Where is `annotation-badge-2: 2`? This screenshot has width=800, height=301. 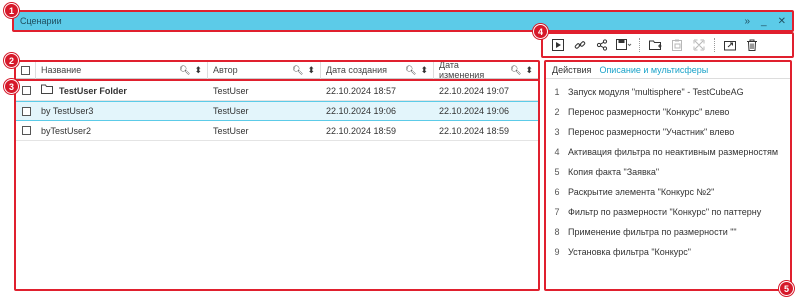
annotation-badge-2: 2 is located at coordinates (11, 60).